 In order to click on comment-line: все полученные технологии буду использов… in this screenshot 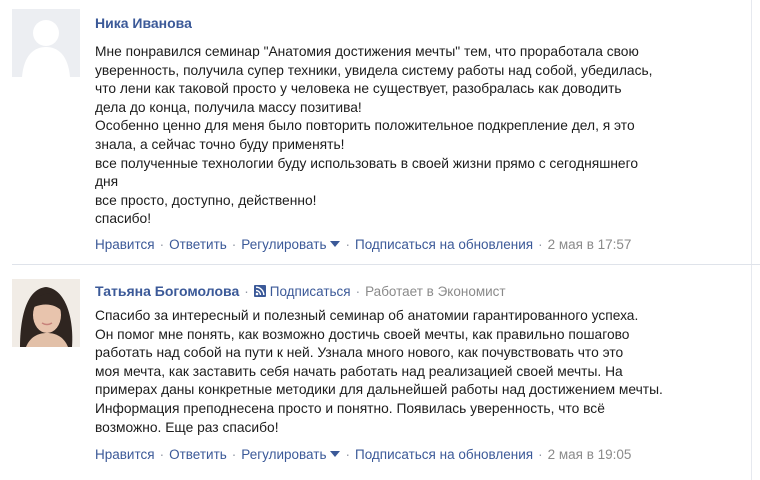, I will do `click(367, 163)`.